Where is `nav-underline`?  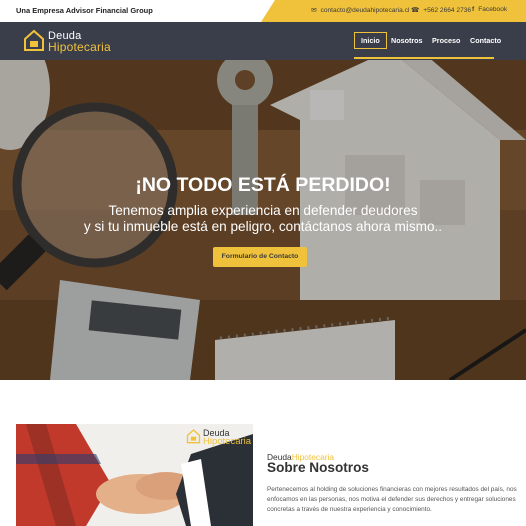 nav-underline is located at coordinates (424, 58).